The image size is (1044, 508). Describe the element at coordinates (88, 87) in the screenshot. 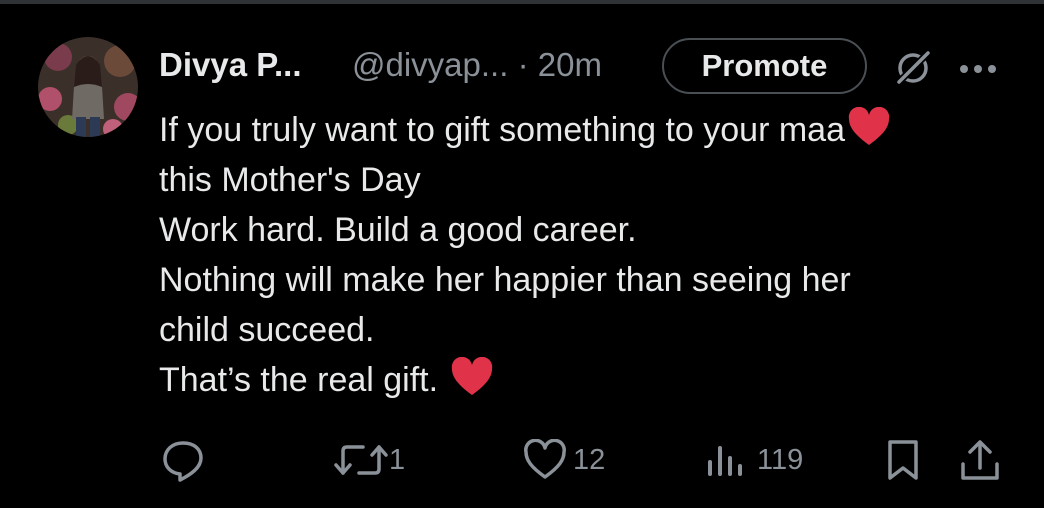

I see `avatar` at that location.